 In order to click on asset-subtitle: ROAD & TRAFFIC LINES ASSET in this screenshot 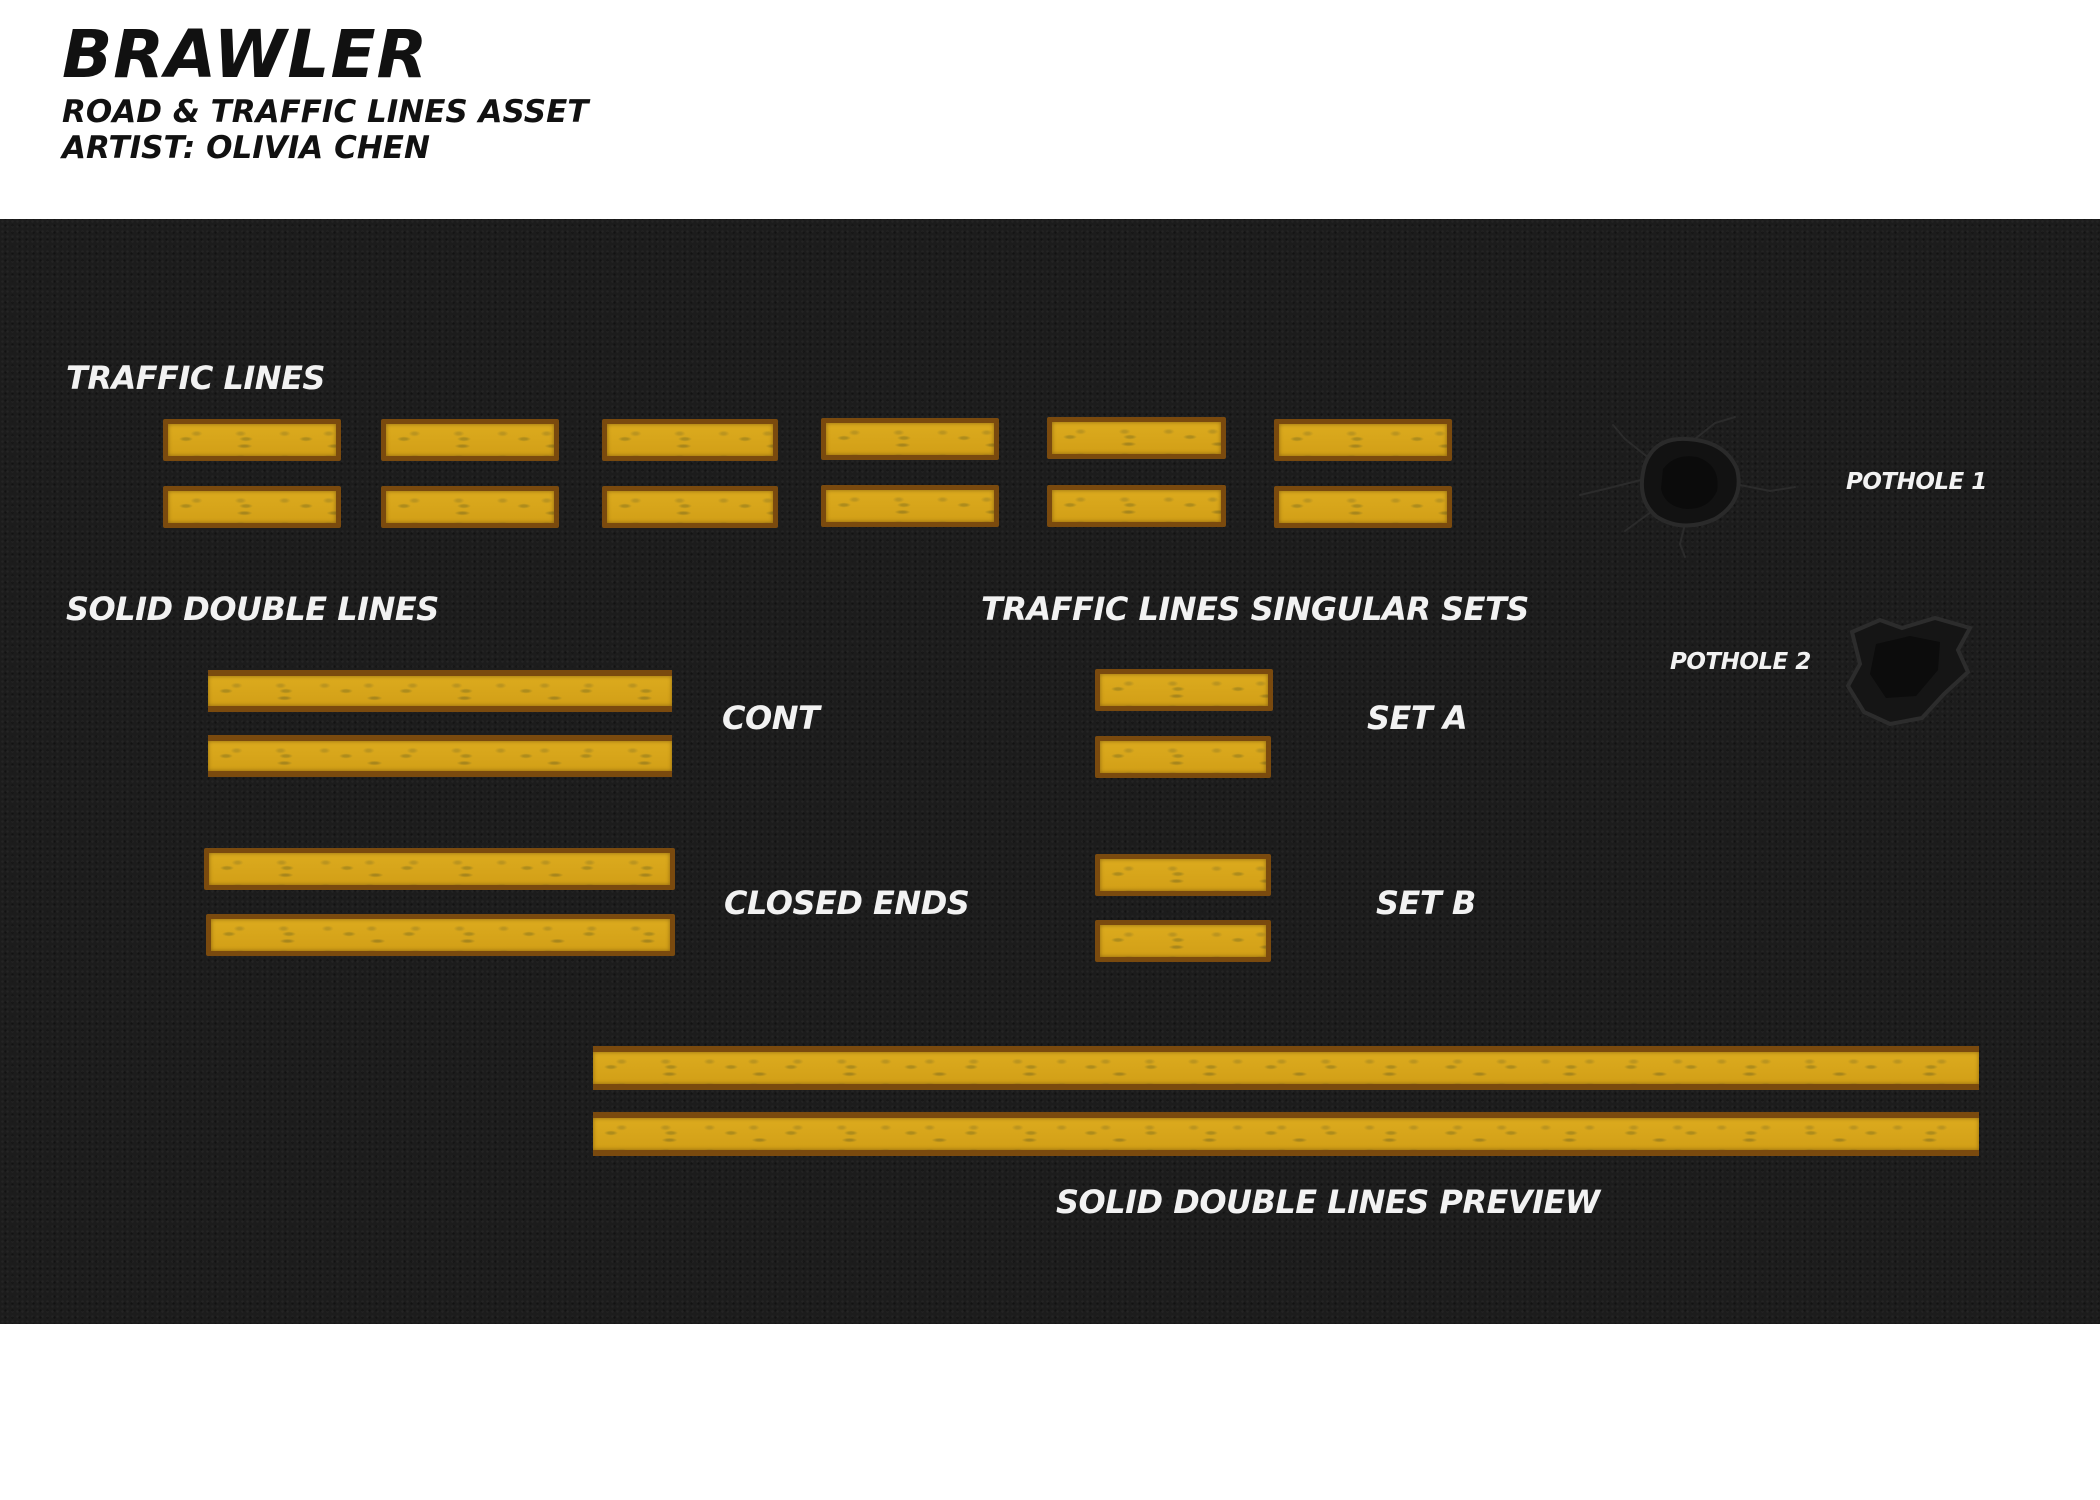, I will do `click(325, 112)`.